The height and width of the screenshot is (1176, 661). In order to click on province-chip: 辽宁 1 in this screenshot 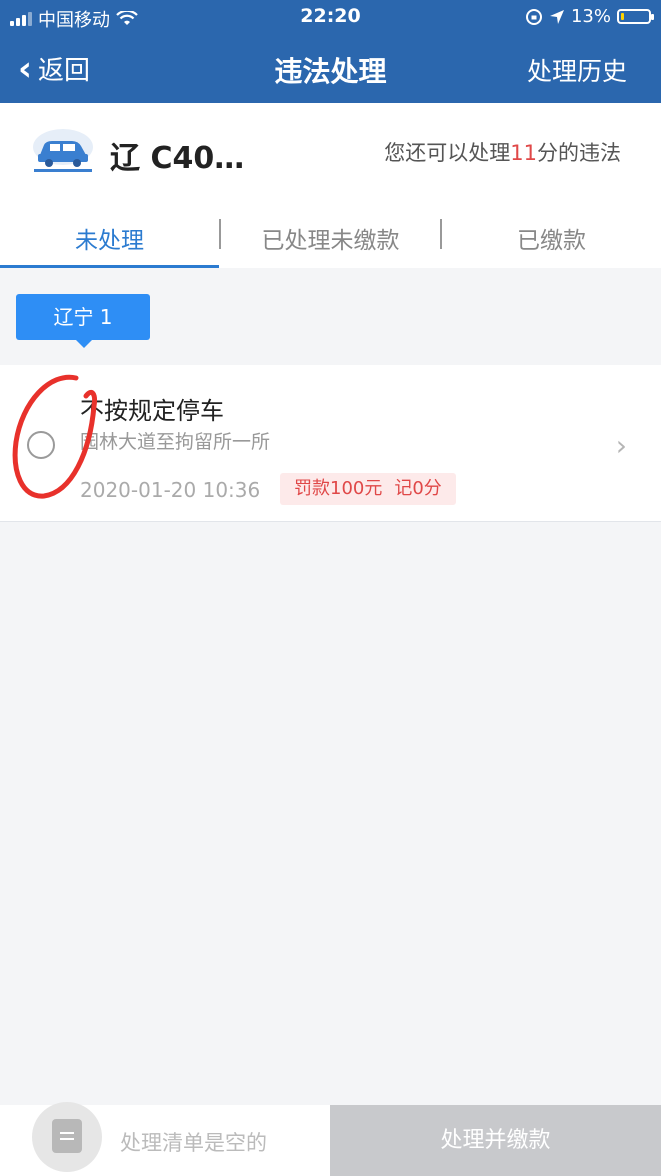, I will do `click(83, 321)`.